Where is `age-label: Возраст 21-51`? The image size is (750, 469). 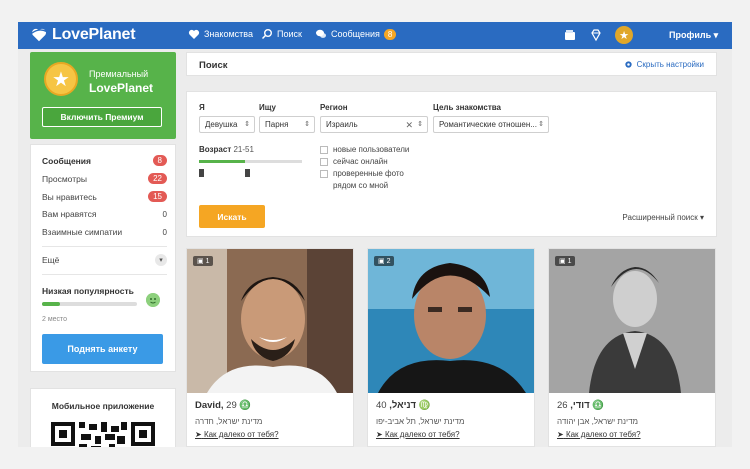 age-label: Возраст 21-51 is located at coordinates (226, 149).